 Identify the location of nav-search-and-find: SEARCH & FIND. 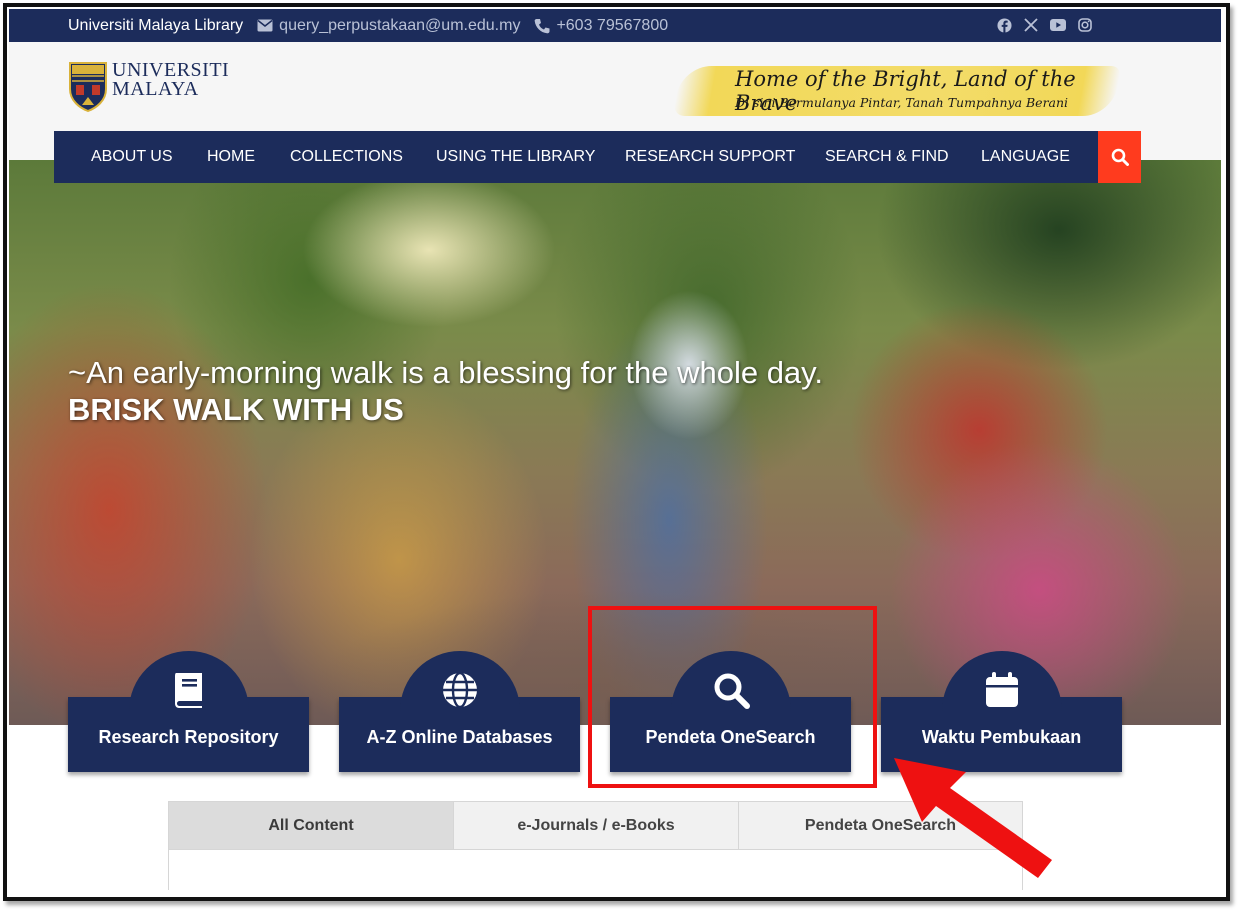
(887, 157).